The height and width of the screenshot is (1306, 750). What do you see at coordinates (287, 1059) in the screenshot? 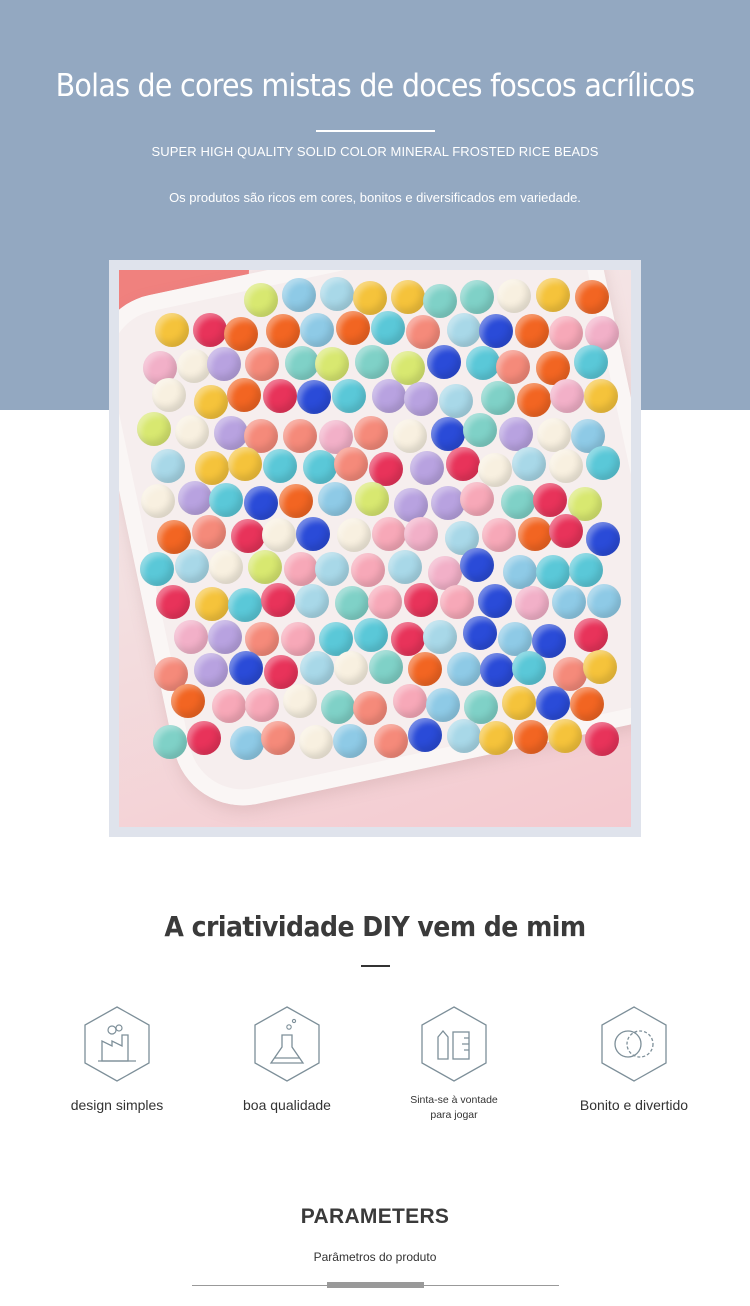
I see `feature-good-quality: boa qualidade` at bounding box center [287, 1059].